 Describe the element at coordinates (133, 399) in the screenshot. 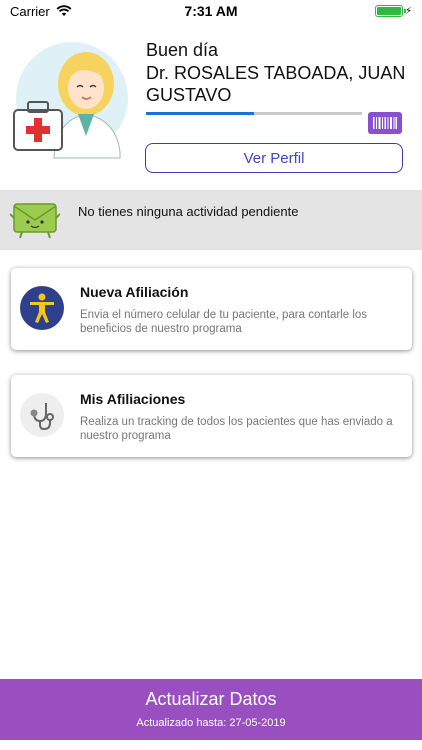

I see `my-affiliations-title: Mis Afiliaciones` at that location.